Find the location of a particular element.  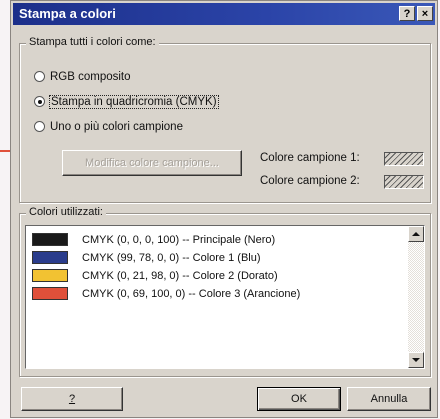

list-item: CMYK (0, 0, 0, 100) -- Principale (Nero) is located at coordinates (153, 240).